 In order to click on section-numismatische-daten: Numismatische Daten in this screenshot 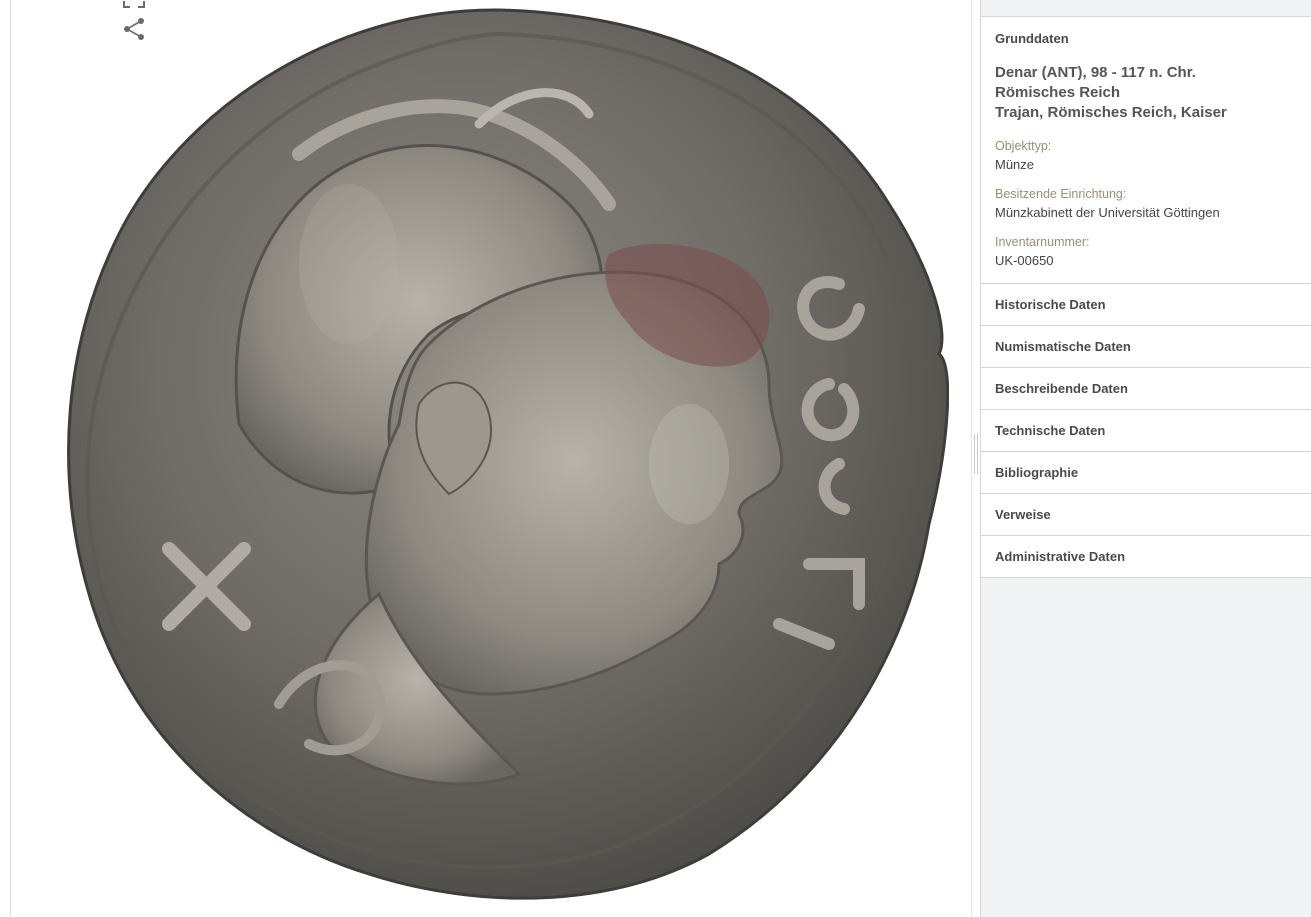, I will do `click(1146, 347)`.